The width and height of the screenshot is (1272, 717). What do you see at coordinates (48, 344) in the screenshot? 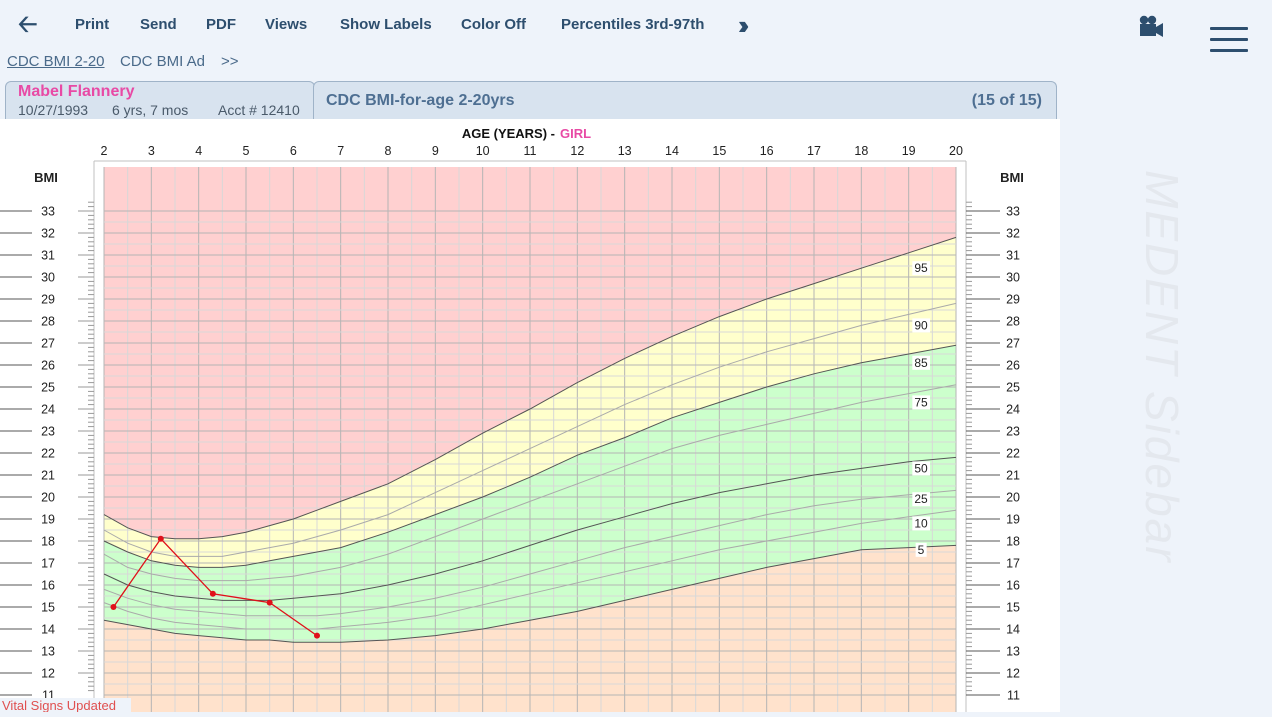
I see `left-y-tick-label: 27` at bounding box center [48, 344].